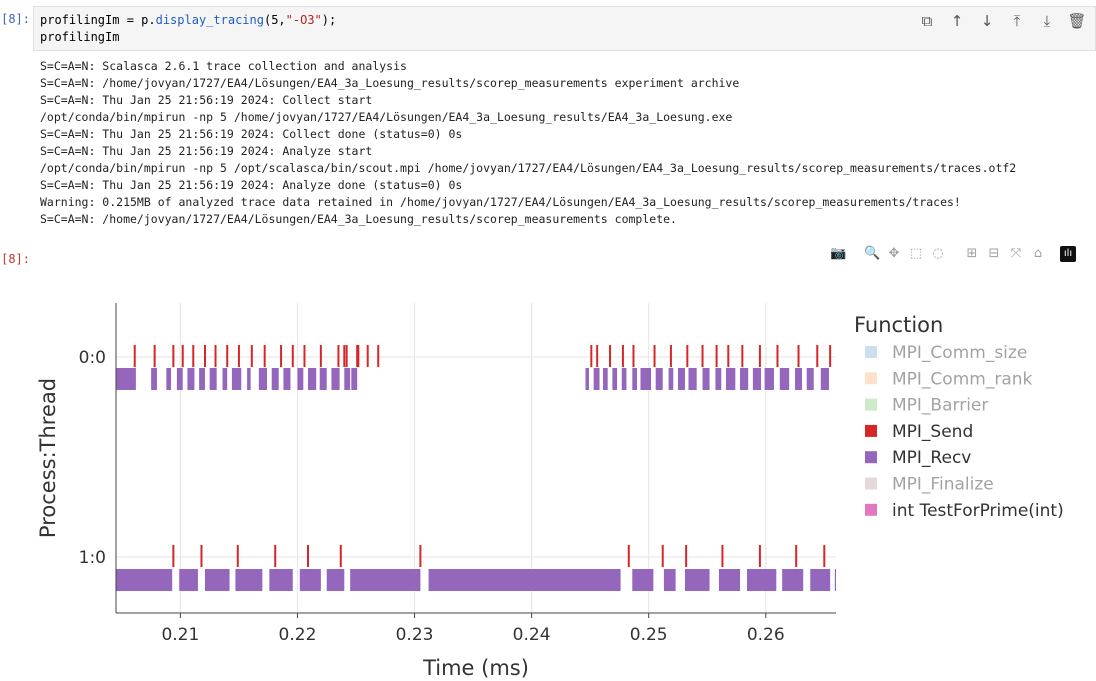  I want to click on legend-item: MPI_Send, so click(919, 432).